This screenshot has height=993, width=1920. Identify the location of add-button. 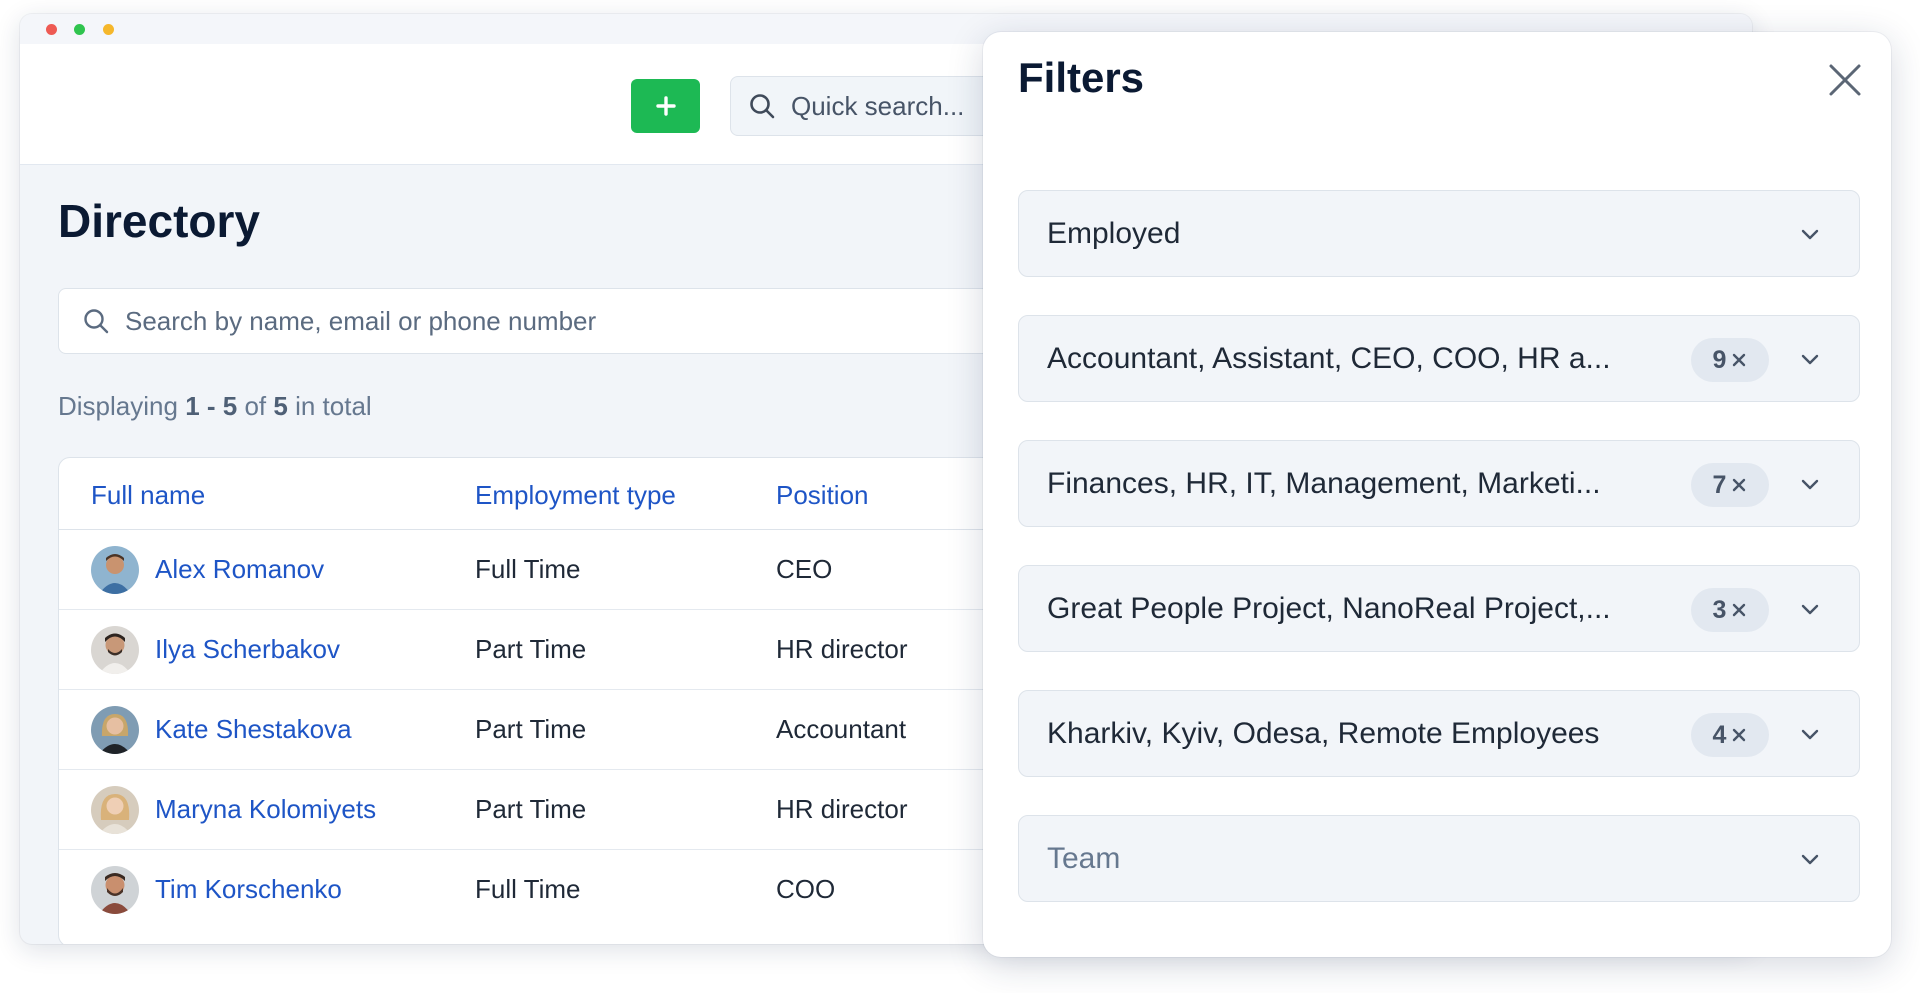
(665, 106).